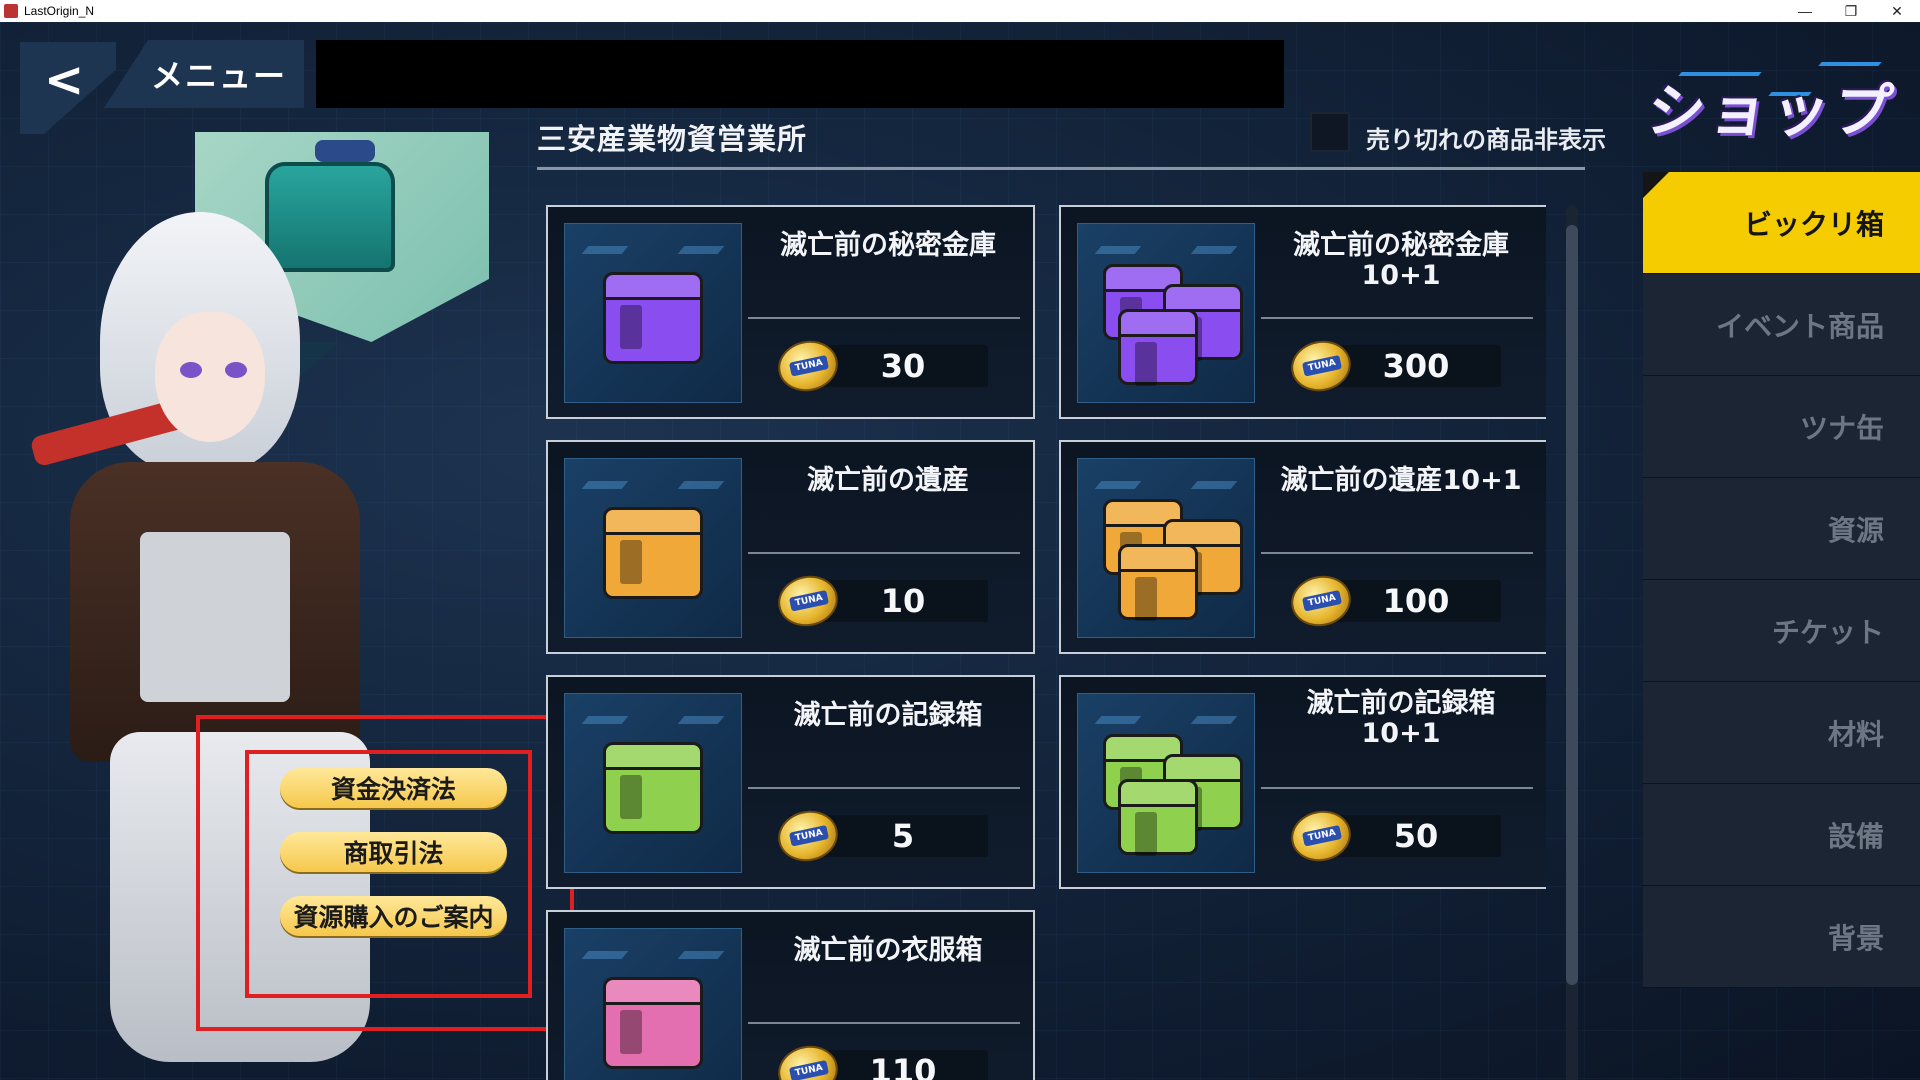 The image size is (1920, 1080). Describe the element at coordinates (191, 370) in the screenshot. I see `character-eye-left` at that location.